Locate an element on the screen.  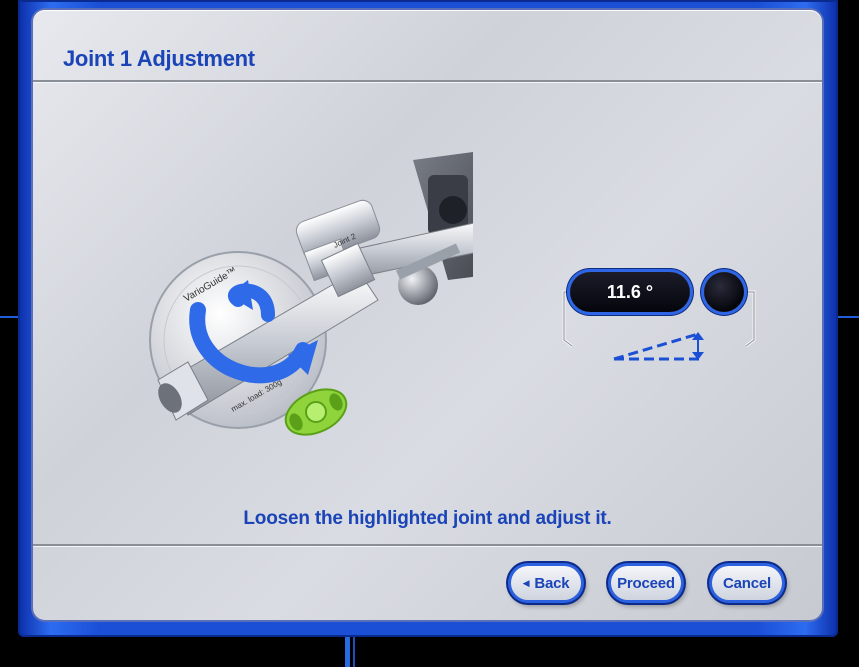
cancel-button: Cancel is located at coordinates (747, 583).